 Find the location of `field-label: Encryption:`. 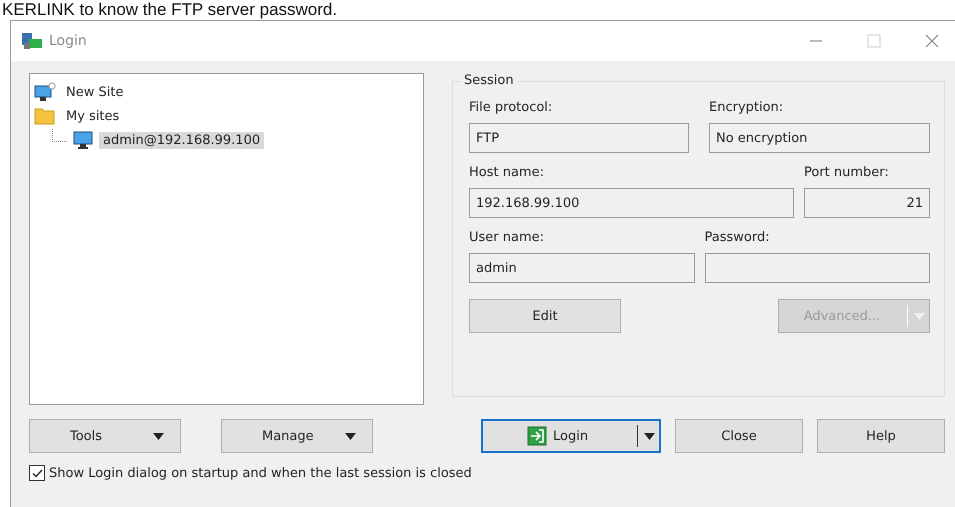

field-label: Encryption: is located at coordinates (746, 107).